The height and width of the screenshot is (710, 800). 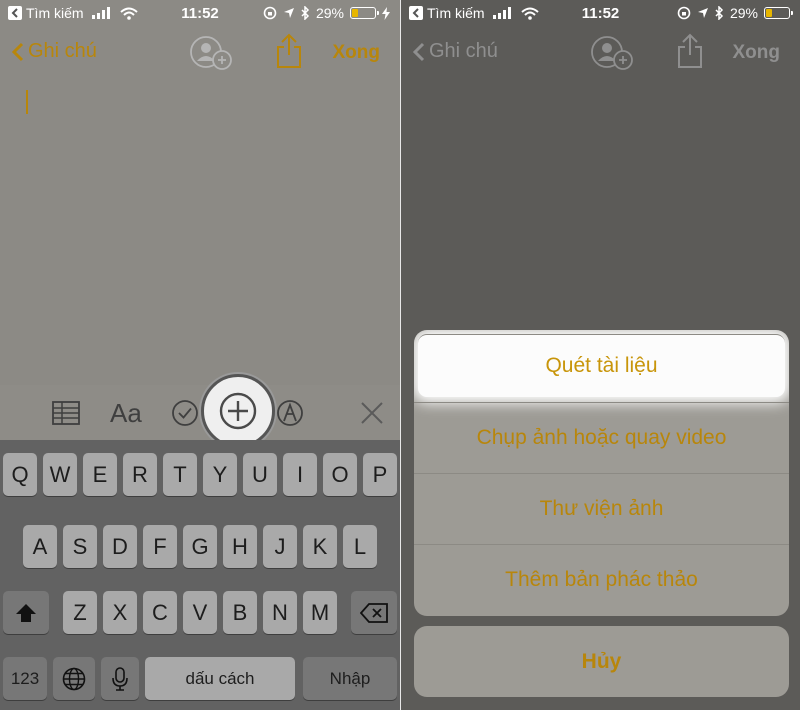 I want to click on numbers-key: 123, so click(x=25, y=678).